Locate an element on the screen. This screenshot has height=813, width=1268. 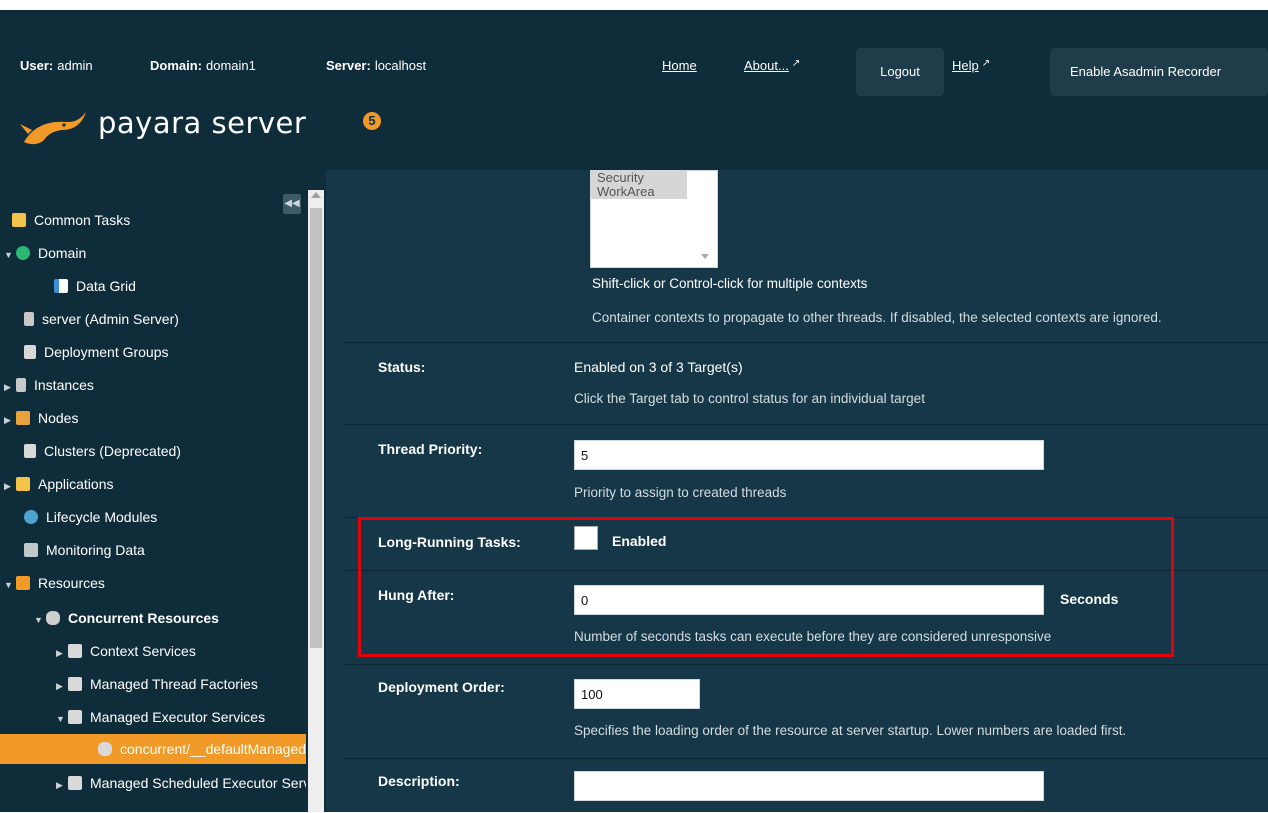
tree-item-label: Common Tasks is located at coordinates (82, 220).